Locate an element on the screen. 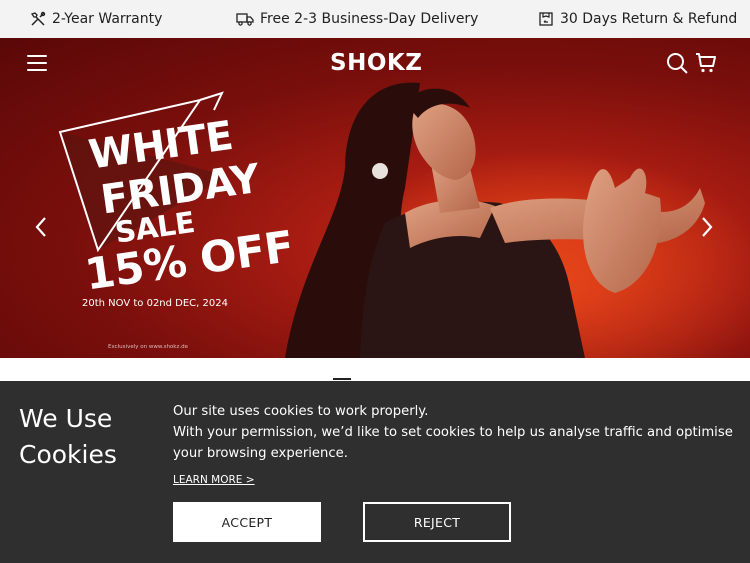  chevron-left-icon is located at coordinates (41, 227).